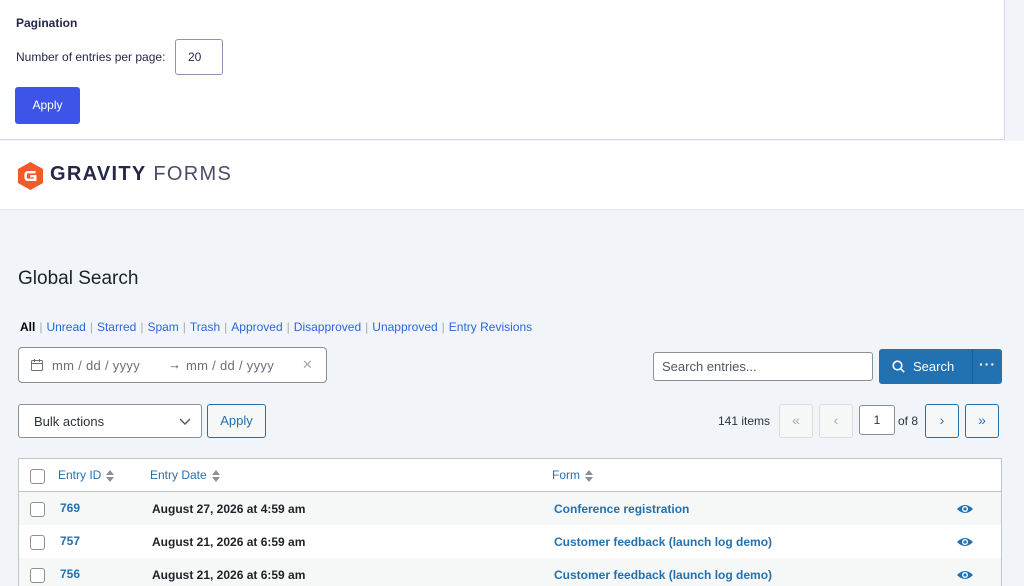 The width and height of the screenshot is (1024, 586). I want to click on gravity-forms-logo-text: GRAVITY FORMS, so click(141, 174).